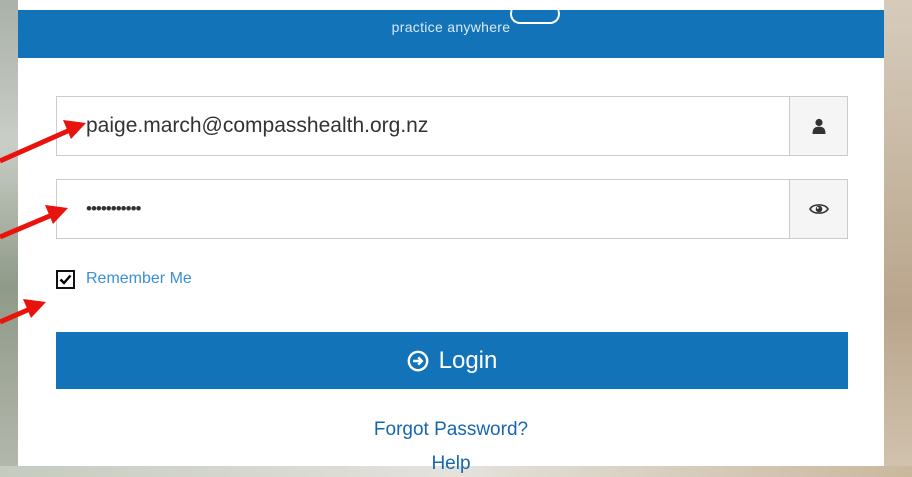  I want to click on checkmark-icon, so click(65, 279).